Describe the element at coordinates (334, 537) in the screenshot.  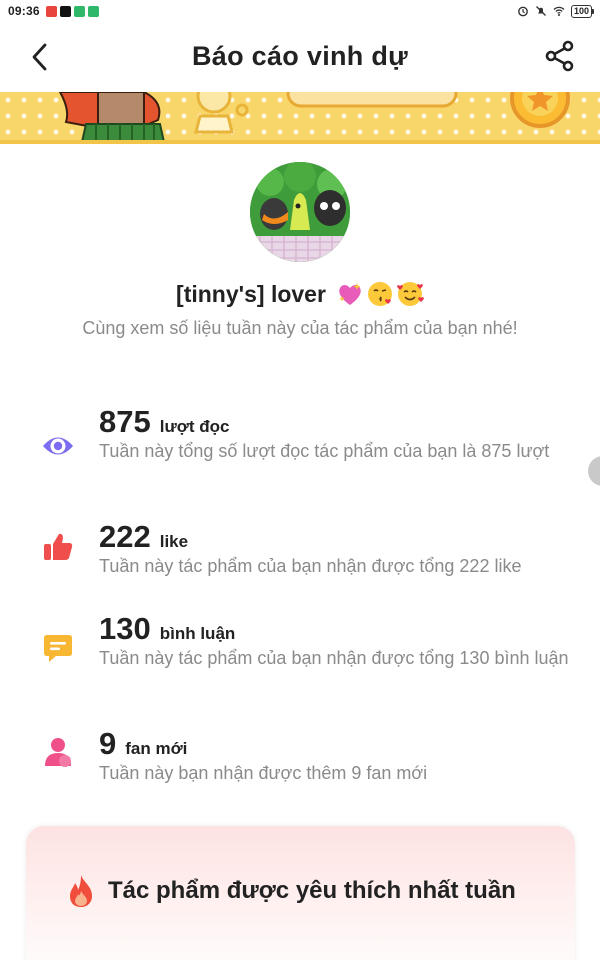
I see `stat-value-line: 222 like` at that location.